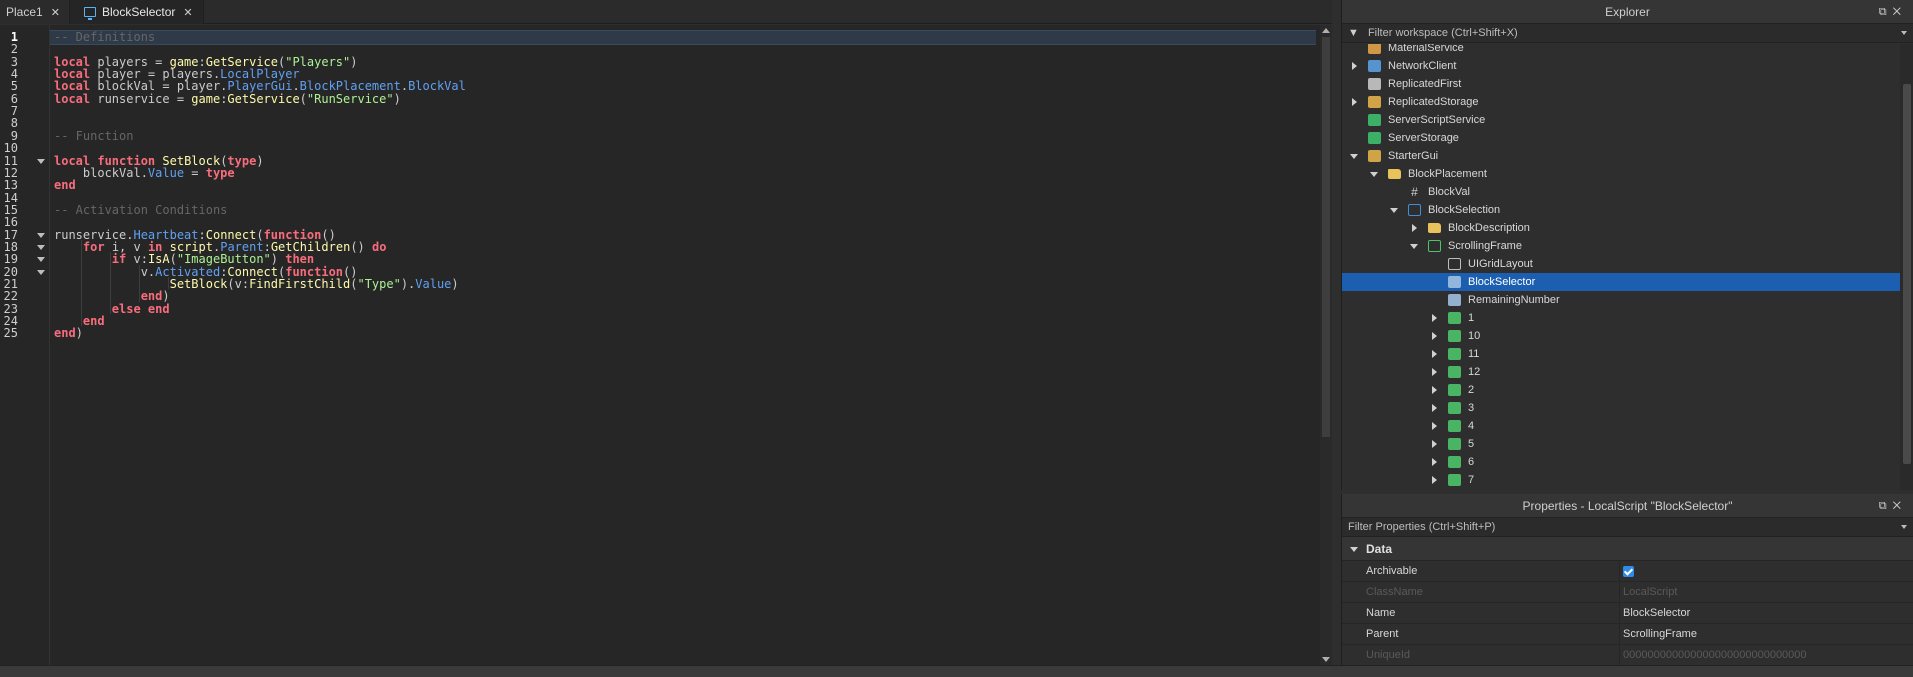 This screenshot has width=1913, height=677. Describe the element at coordinates (1619, 613) in the screenshot. I see `column-separator` at that location.